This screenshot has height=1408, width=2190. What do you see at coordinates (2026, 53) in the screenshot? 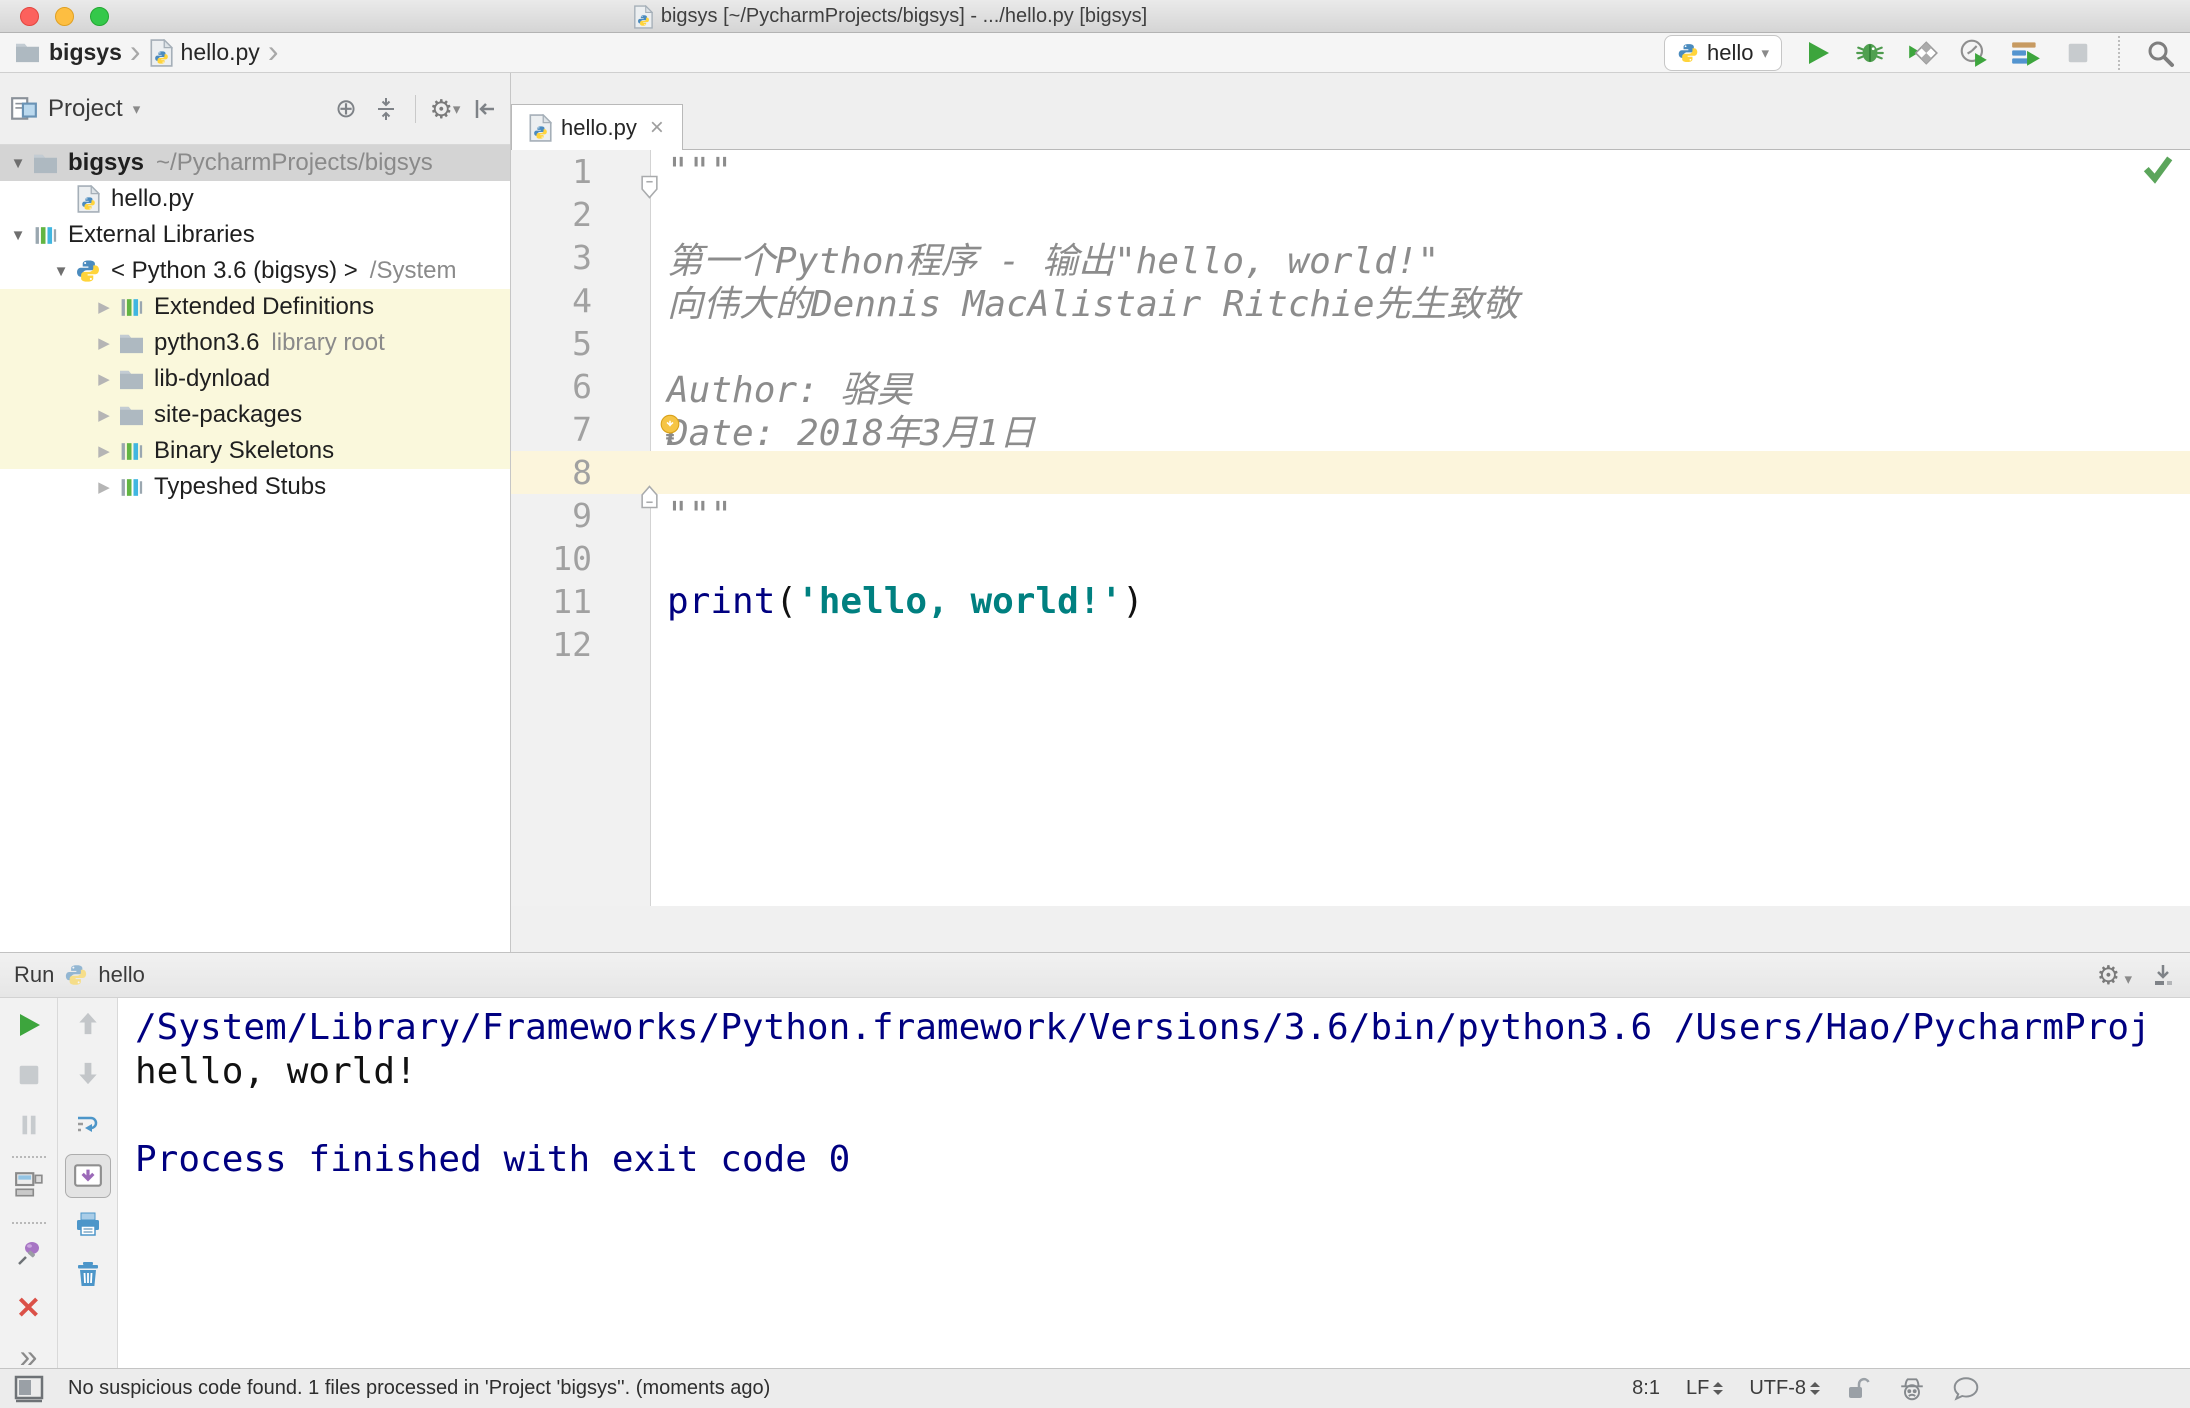
I see `concurrency-diagram-button` at bounding box center [2026, 53].